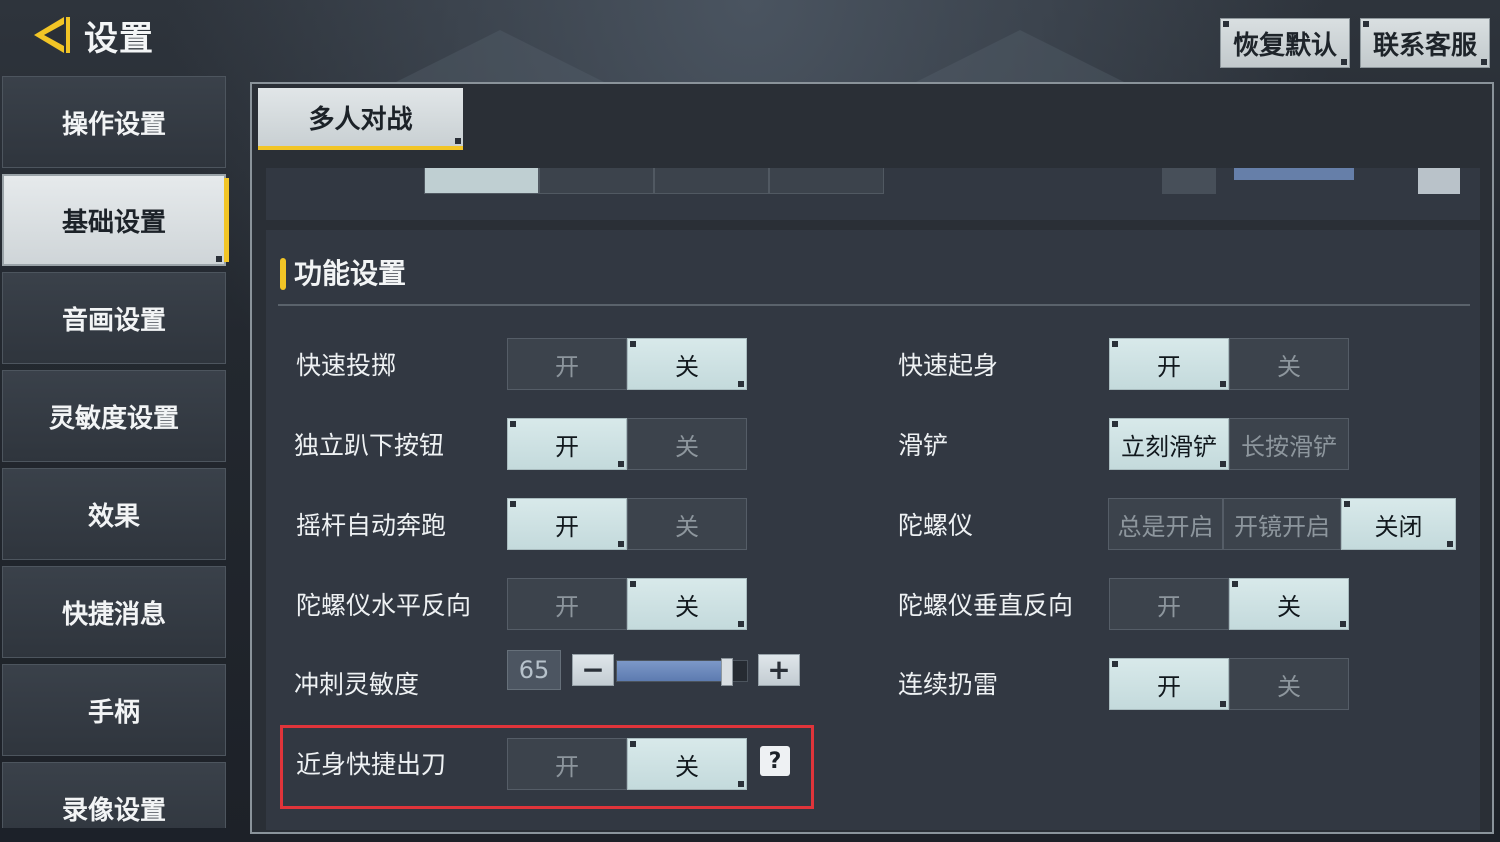  I want to click on quick-getup-on: 开, so click(1169, 364).